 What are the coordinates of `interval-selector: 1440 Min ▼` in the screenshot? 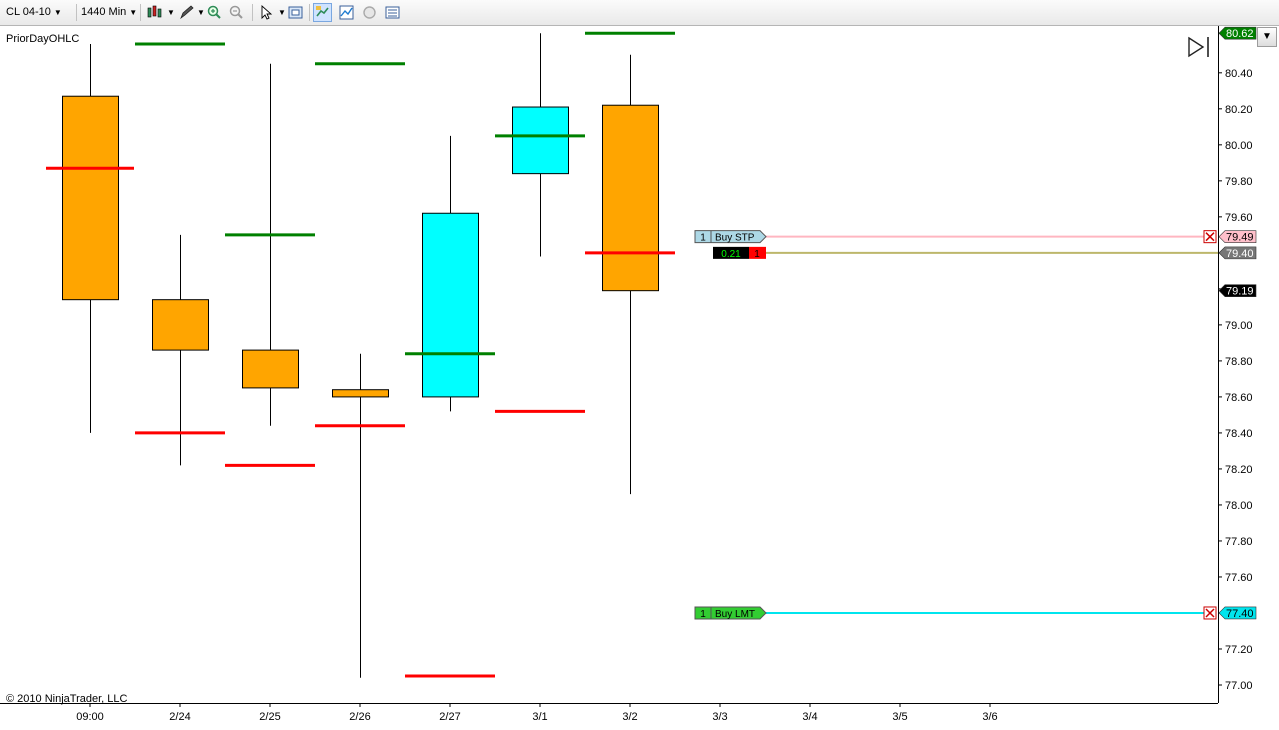 It's located at (109, 12).